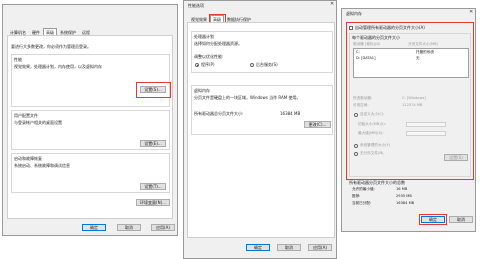 Image resolution: width=500 pixels, height=259 pixels. Describe the element at coordinates (356, 115) in the screenshot. I see `custom-size-radio` at that location.